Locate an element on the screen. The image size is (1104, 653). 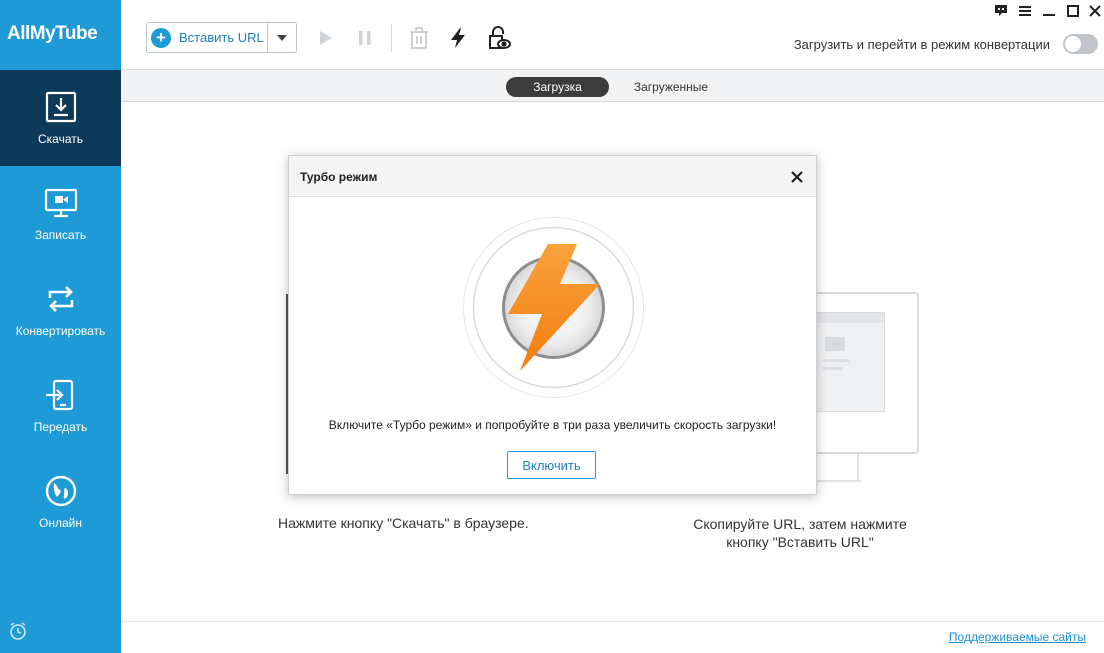
paste-url-dropdown is located at coordinates (282, 38).